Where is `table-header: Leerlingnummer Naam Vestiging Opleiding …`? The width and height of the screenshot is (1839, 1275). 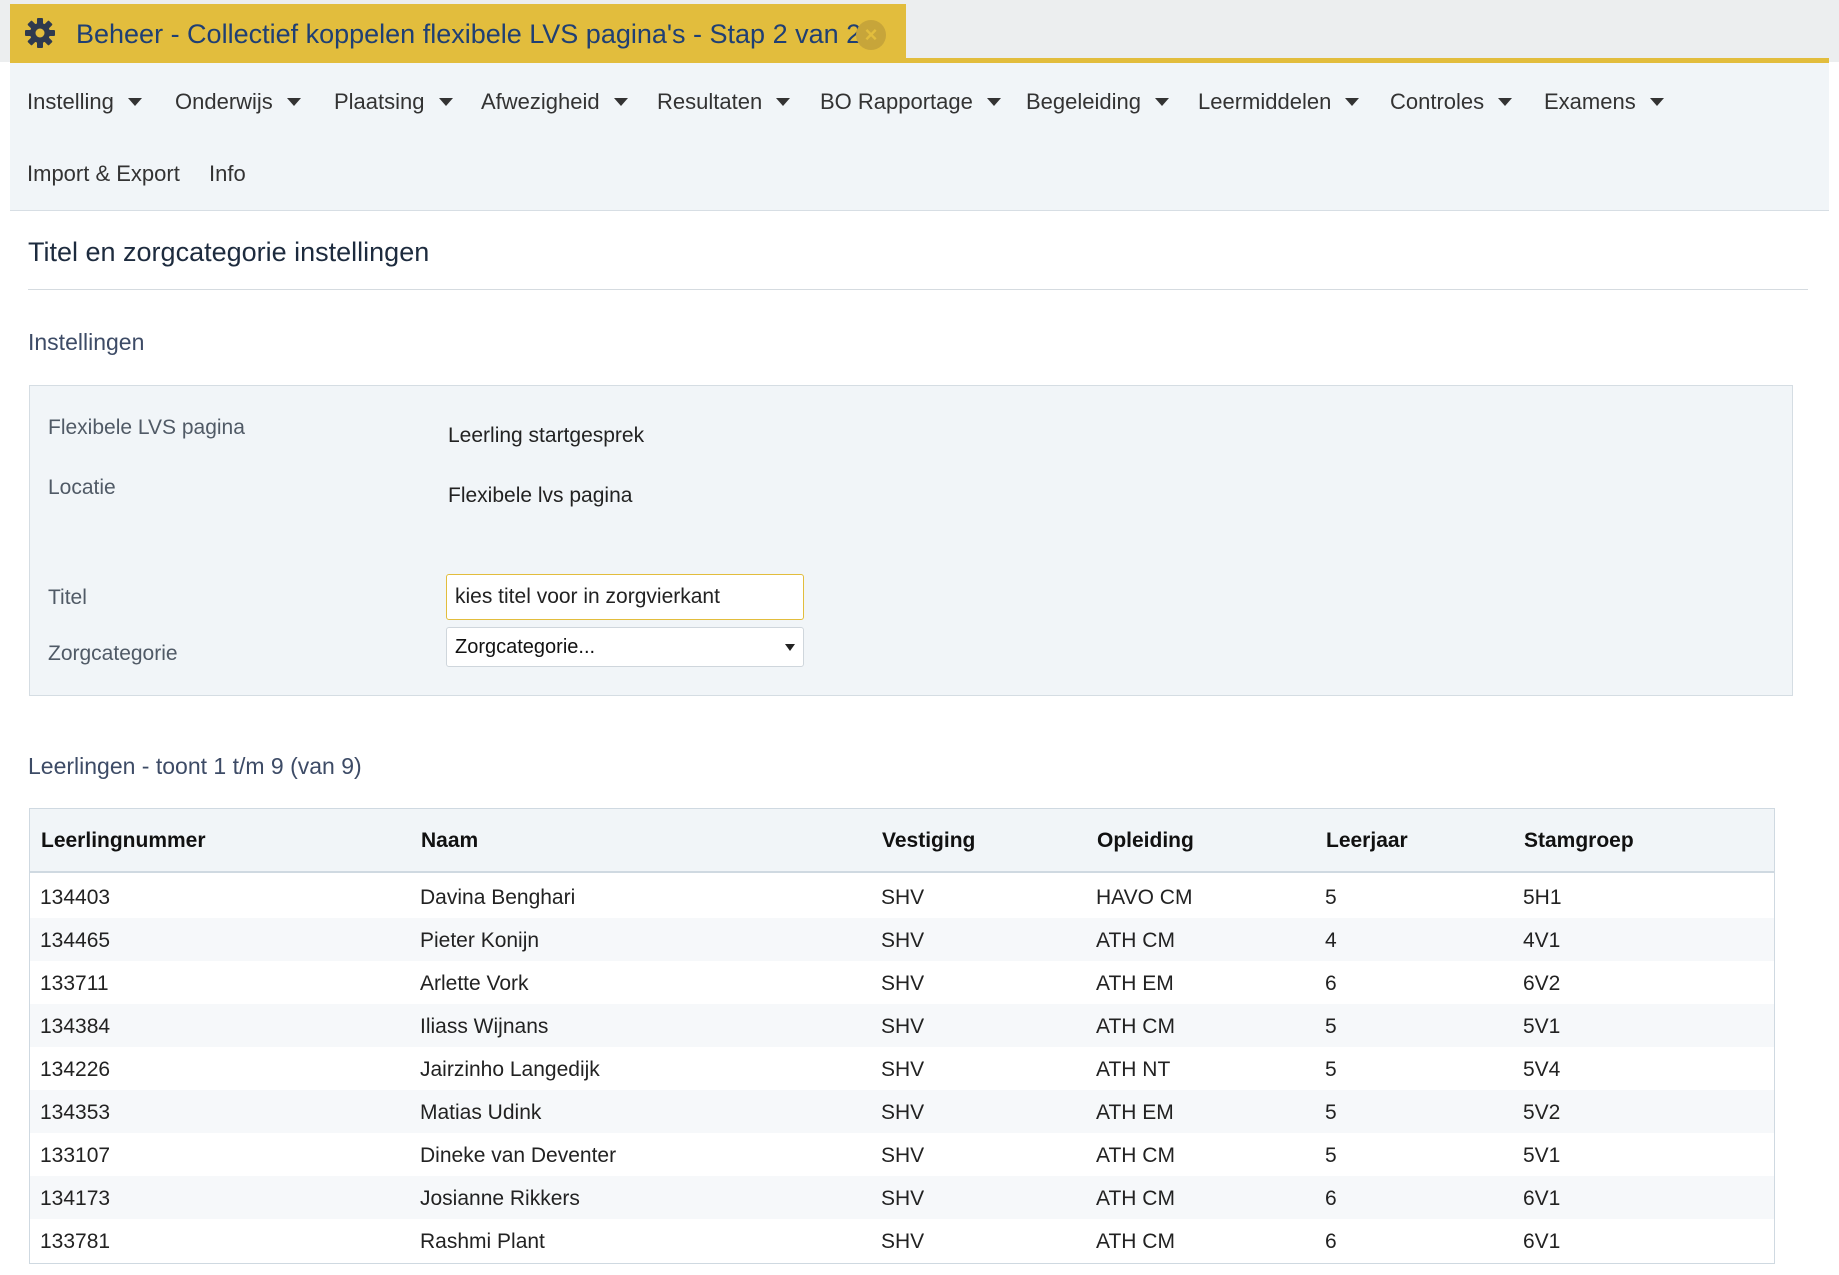 table-header: Leerlingnummer Naam Vestiging Opleiding … is located at coordinates (902, 841).